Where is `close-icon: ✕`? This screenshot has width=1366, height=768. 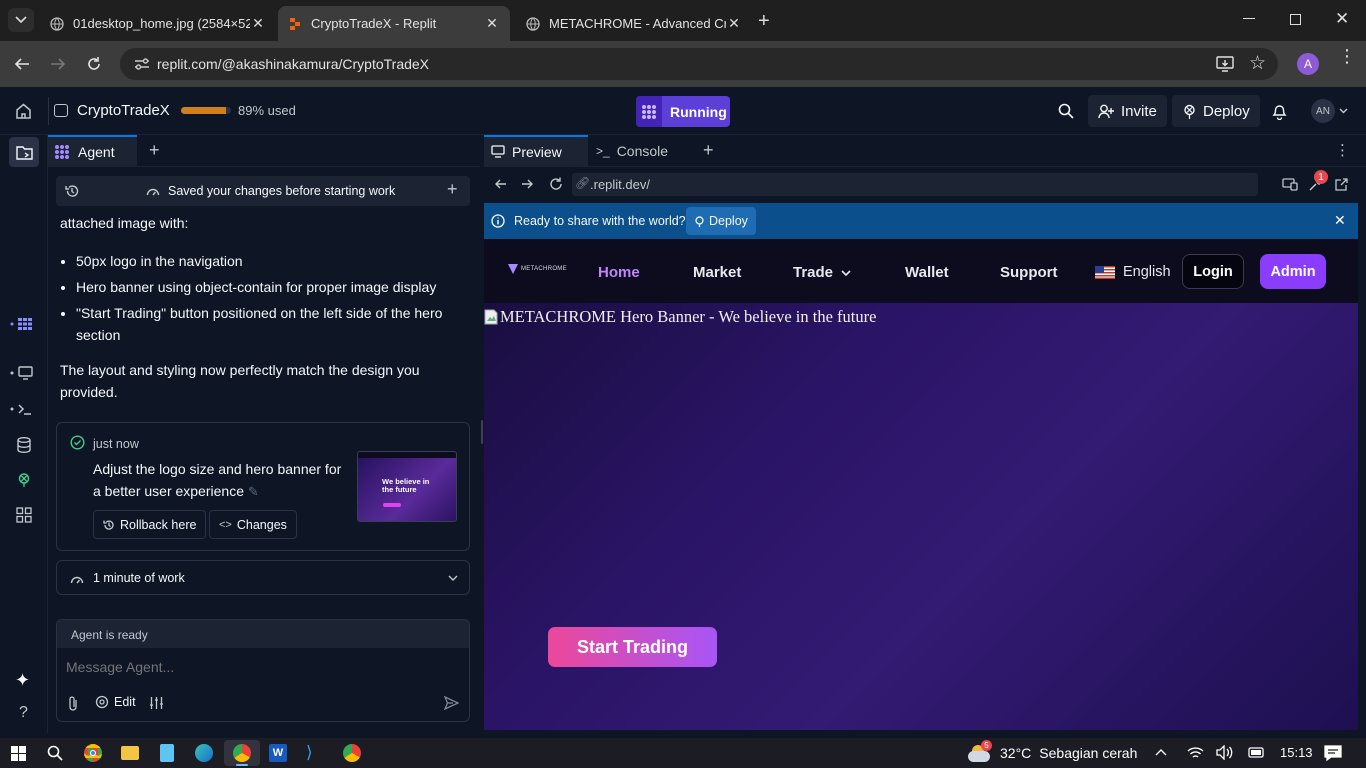 close-icon: ✕ is located at coordinates (1340, 220).